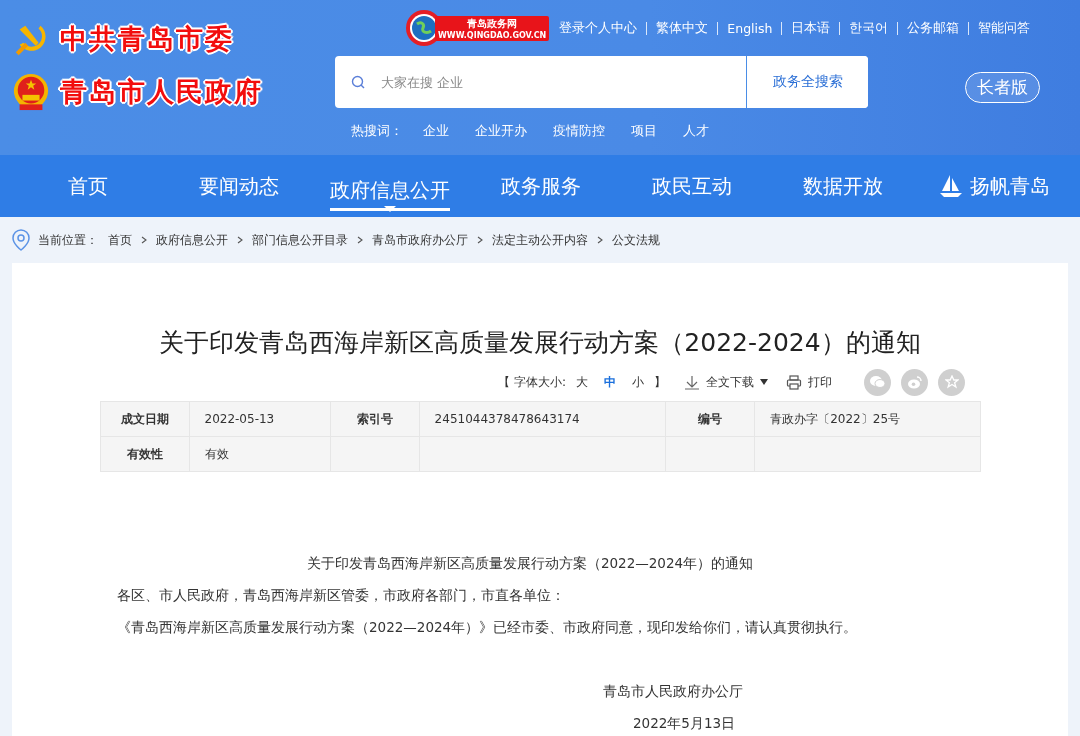 The width and height of the screenshot is (1080, 736). What do you see at coordinates (68, 240) in the screenshot?
I see `breadcrumb-label: 当前位置：` at bounding box center [68, 240].